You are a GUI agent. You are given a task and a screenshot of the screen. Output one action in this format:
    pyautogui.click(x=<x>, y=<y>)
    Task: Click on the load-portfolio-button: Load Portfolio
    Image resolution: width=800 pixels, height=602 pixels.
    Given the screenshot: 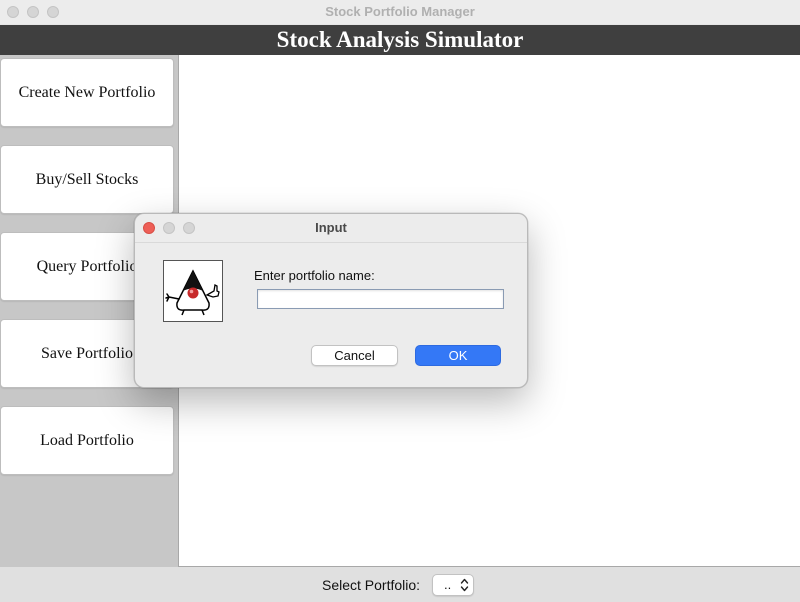 What is the action you would take?
    pyautogui.click(x=87, y=440)
    